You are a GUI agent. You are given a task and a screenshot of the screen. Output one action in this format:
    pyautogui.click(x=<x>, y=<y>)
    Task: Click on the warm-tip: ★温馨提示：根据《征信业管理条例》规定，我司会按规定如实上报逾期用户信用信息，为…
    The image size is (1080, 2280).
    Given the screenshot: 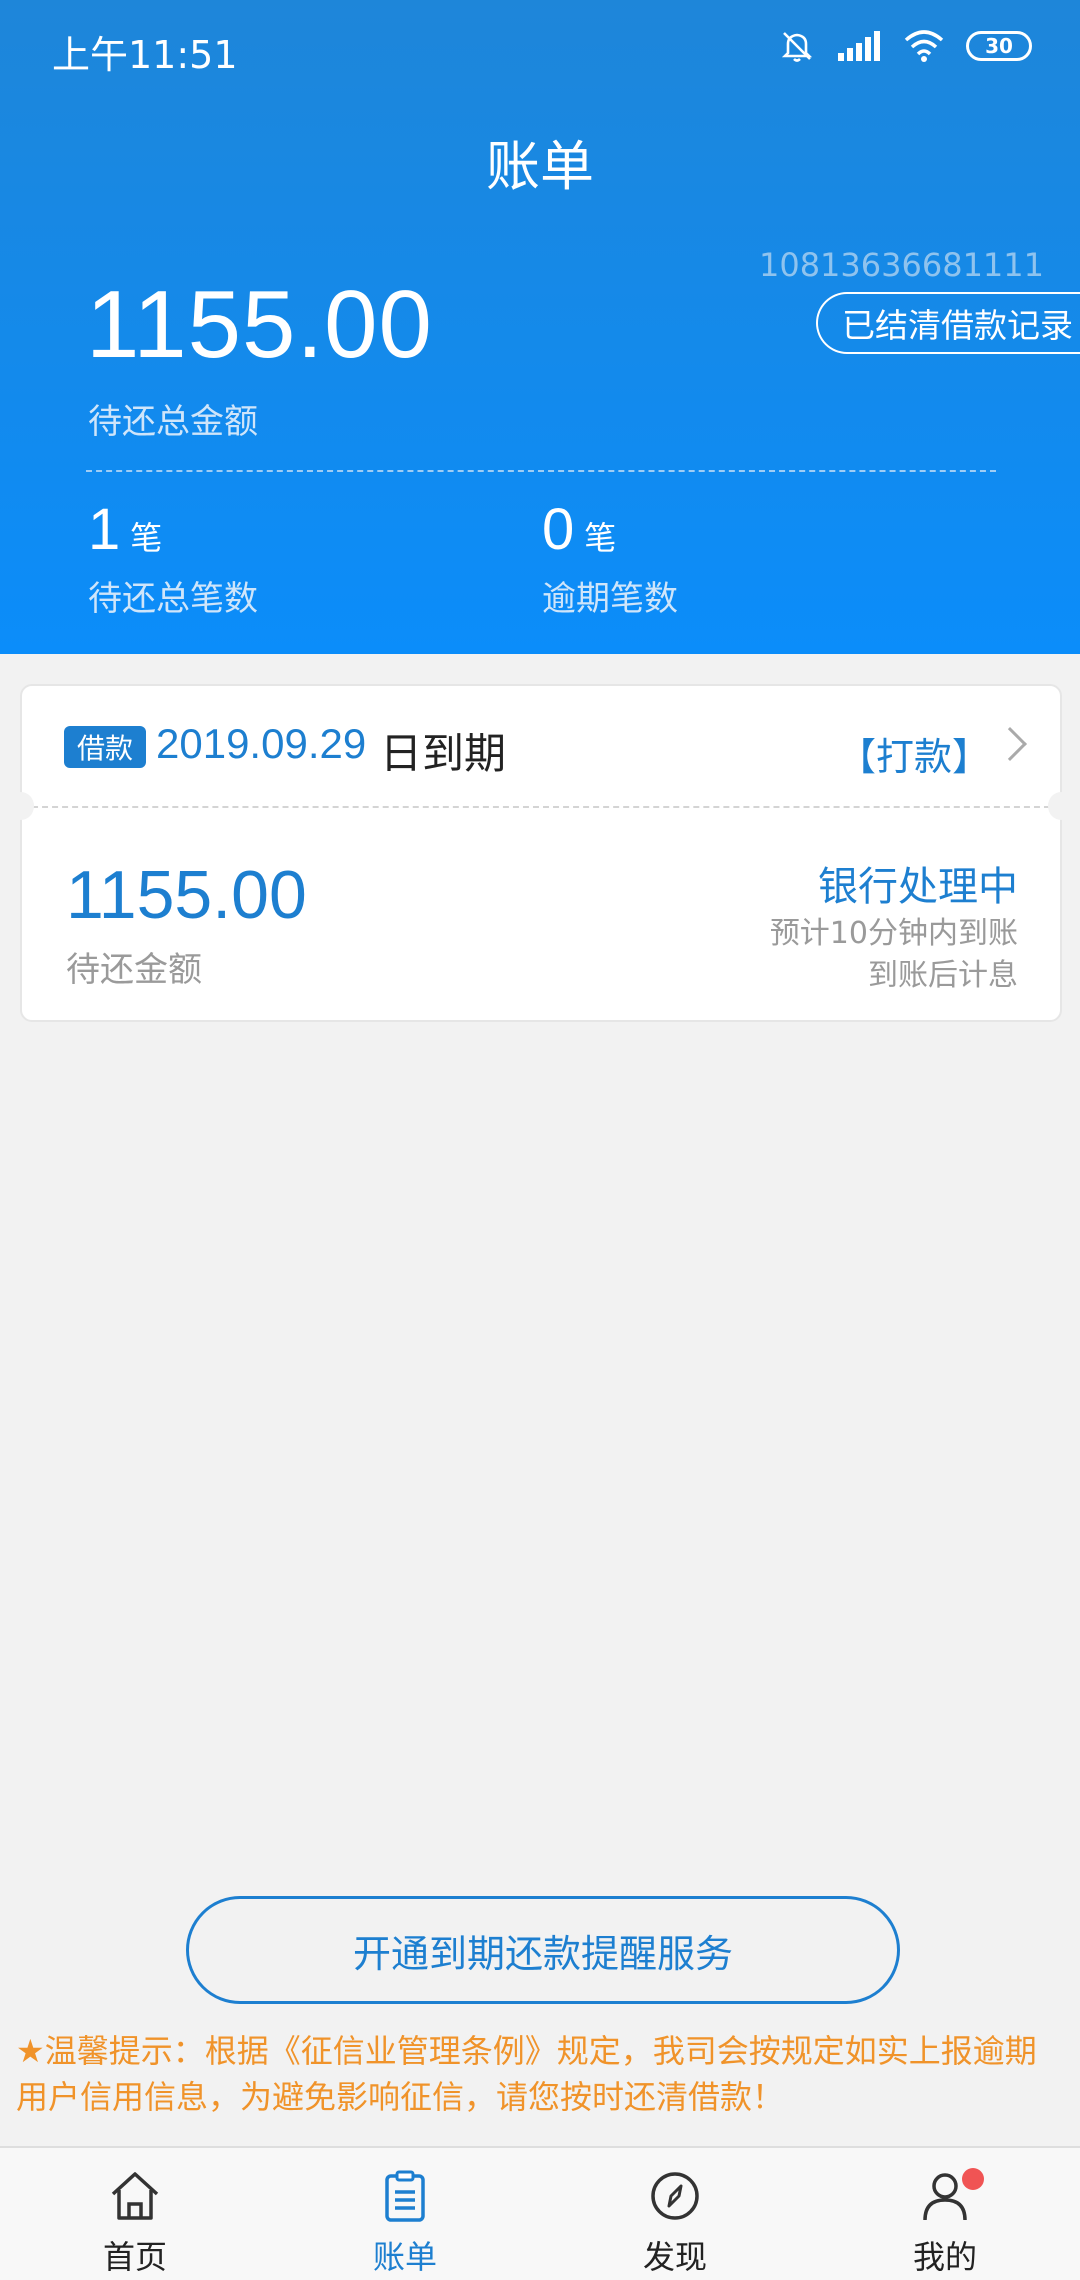 What is the action you would take?
    pyautogui.click(x=526, y=2074)
    